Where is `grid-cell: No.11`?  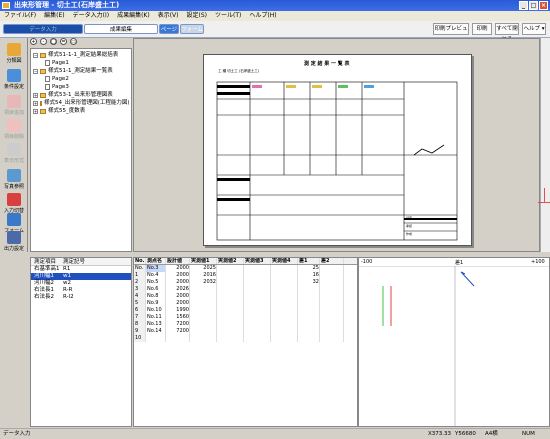 grid-cell: No.11 is located at coordinates (156, 317).